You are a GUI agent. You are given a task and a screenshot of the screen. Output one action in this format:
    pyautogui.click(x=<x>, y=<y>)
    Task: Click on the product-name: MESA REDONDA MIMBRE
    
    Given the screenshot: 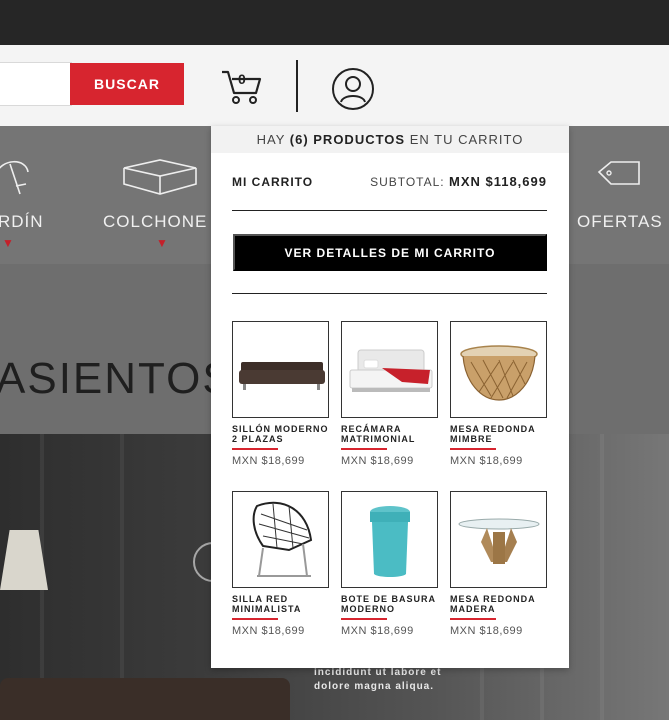 What is the action you would take?
    pyautogui.click(x=498, y=434)
    